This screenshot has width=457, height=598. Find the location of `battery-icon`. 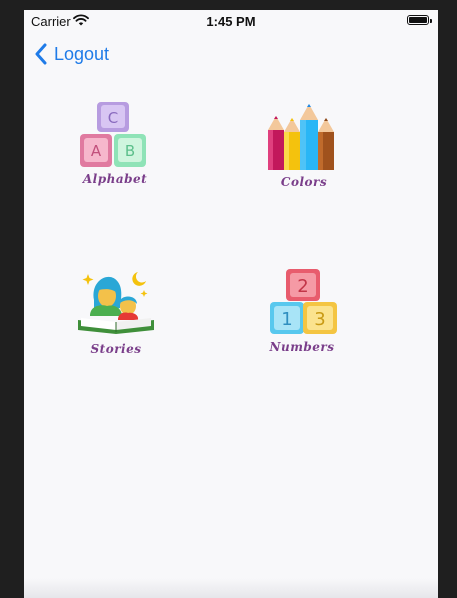

battery-icon is located at coordinates (419, 20).